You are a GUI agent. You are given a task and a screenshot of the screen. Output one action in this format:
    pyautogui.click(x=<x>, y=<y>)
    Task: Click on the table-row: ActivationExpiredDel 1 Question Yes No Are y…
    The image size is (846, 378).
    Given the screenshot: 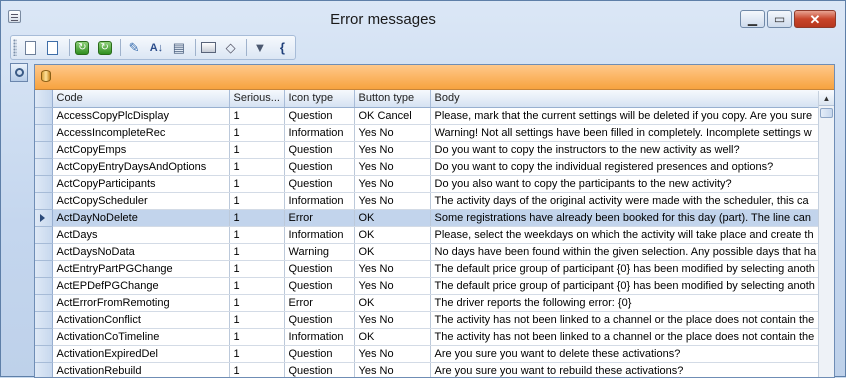 What is the action you would take?
    pyautogui.click(x=434, y=354)
    